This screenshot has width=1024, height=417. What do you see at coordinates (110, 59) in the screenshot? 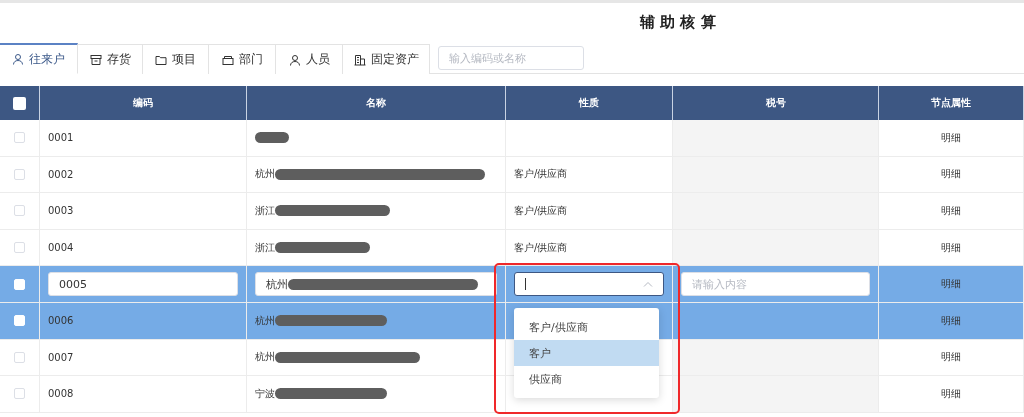
I see `tab: 存货` at bounding box center [110, 59].